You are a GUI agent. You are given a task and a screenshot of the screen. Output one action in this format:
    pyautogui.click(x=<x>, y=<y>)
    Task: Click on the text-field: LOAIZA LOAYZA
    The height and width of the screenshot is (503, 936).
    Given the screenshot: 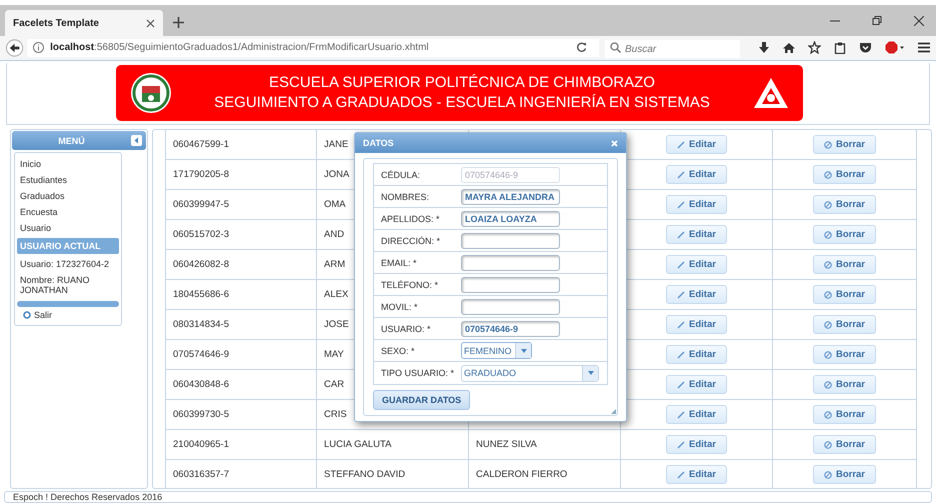 What is the action you would take?
    pyautogui.click(x=510, y=218)
    